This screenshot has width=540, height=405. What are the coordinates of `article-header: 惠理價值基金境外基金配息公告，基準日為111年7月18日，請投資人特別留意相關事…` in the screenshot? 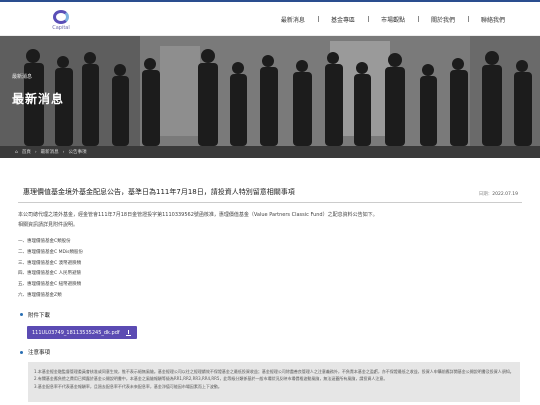 It's located at (270, 180).